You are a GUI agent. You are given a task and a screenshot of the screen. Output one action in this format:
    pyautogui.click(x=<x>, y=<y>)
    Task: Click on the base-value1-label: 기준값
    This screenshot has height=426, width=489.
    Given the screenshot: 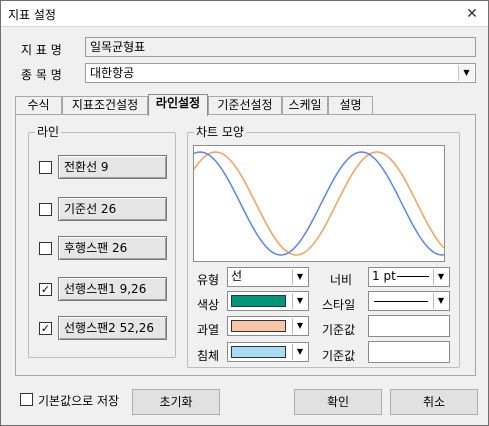 What is the action you would take?
    pyautogui.click(x=339, y=330)
    